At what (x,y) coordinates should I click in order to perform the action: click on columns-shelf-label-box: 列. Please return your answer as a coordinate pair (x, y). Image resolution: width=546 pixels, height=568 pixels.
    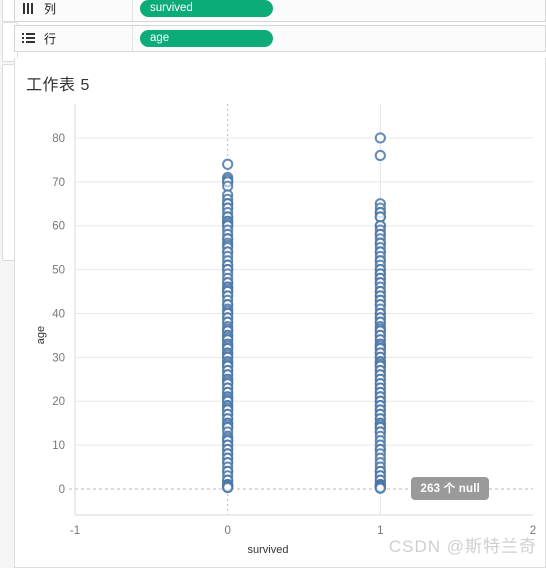
    Looking at the image, I should click on (74, 10).